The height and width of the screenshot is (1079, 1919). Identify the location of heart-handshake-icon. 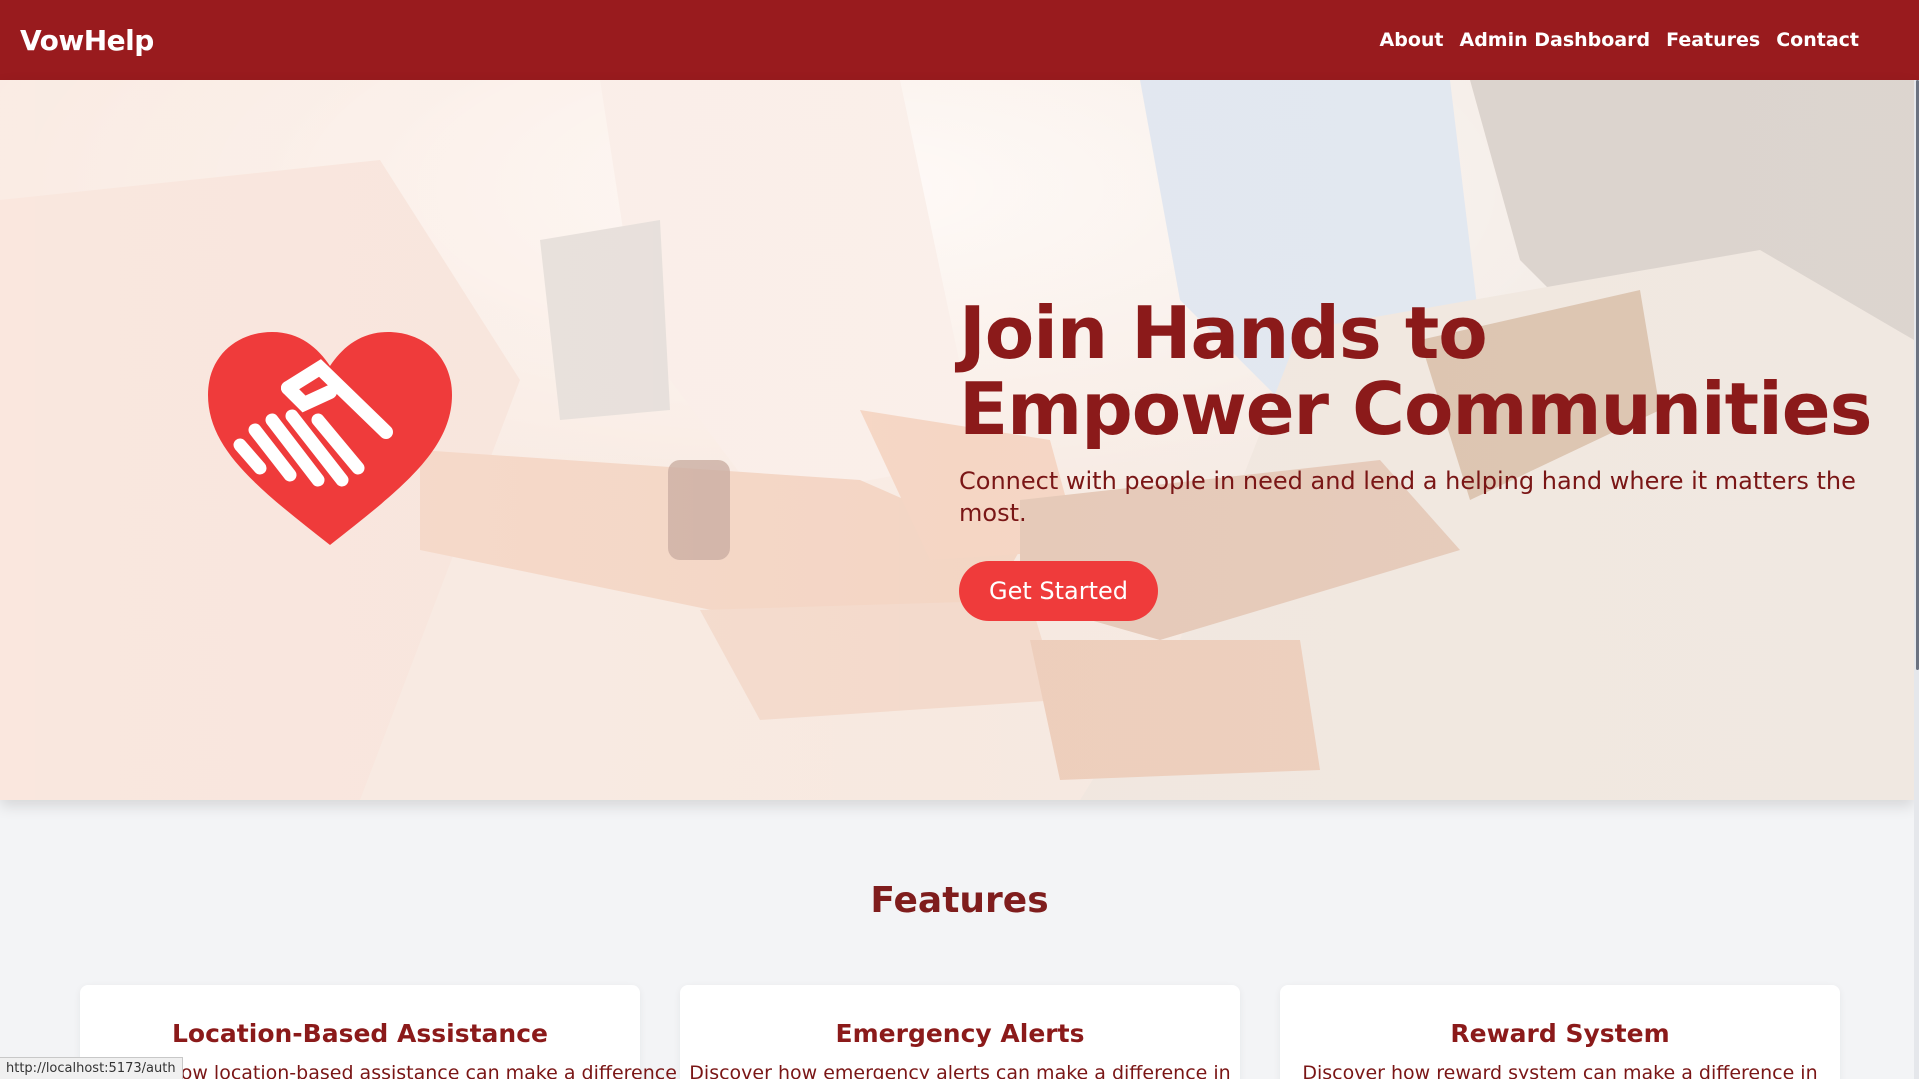
(330, 438).